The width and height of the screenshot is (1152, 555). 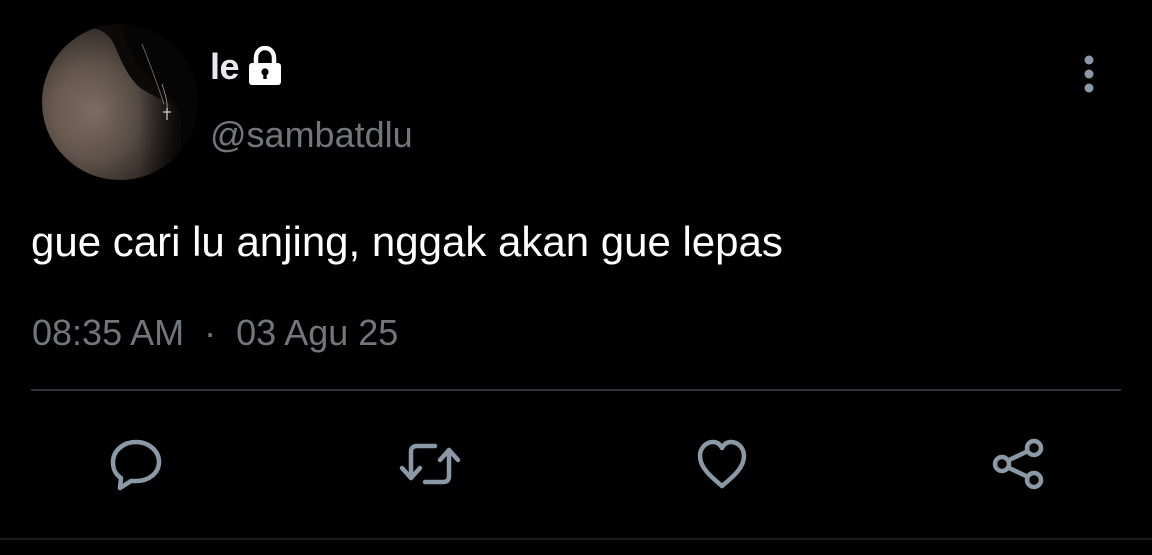 I want to click on reply-button, so click(x=136, y=464).